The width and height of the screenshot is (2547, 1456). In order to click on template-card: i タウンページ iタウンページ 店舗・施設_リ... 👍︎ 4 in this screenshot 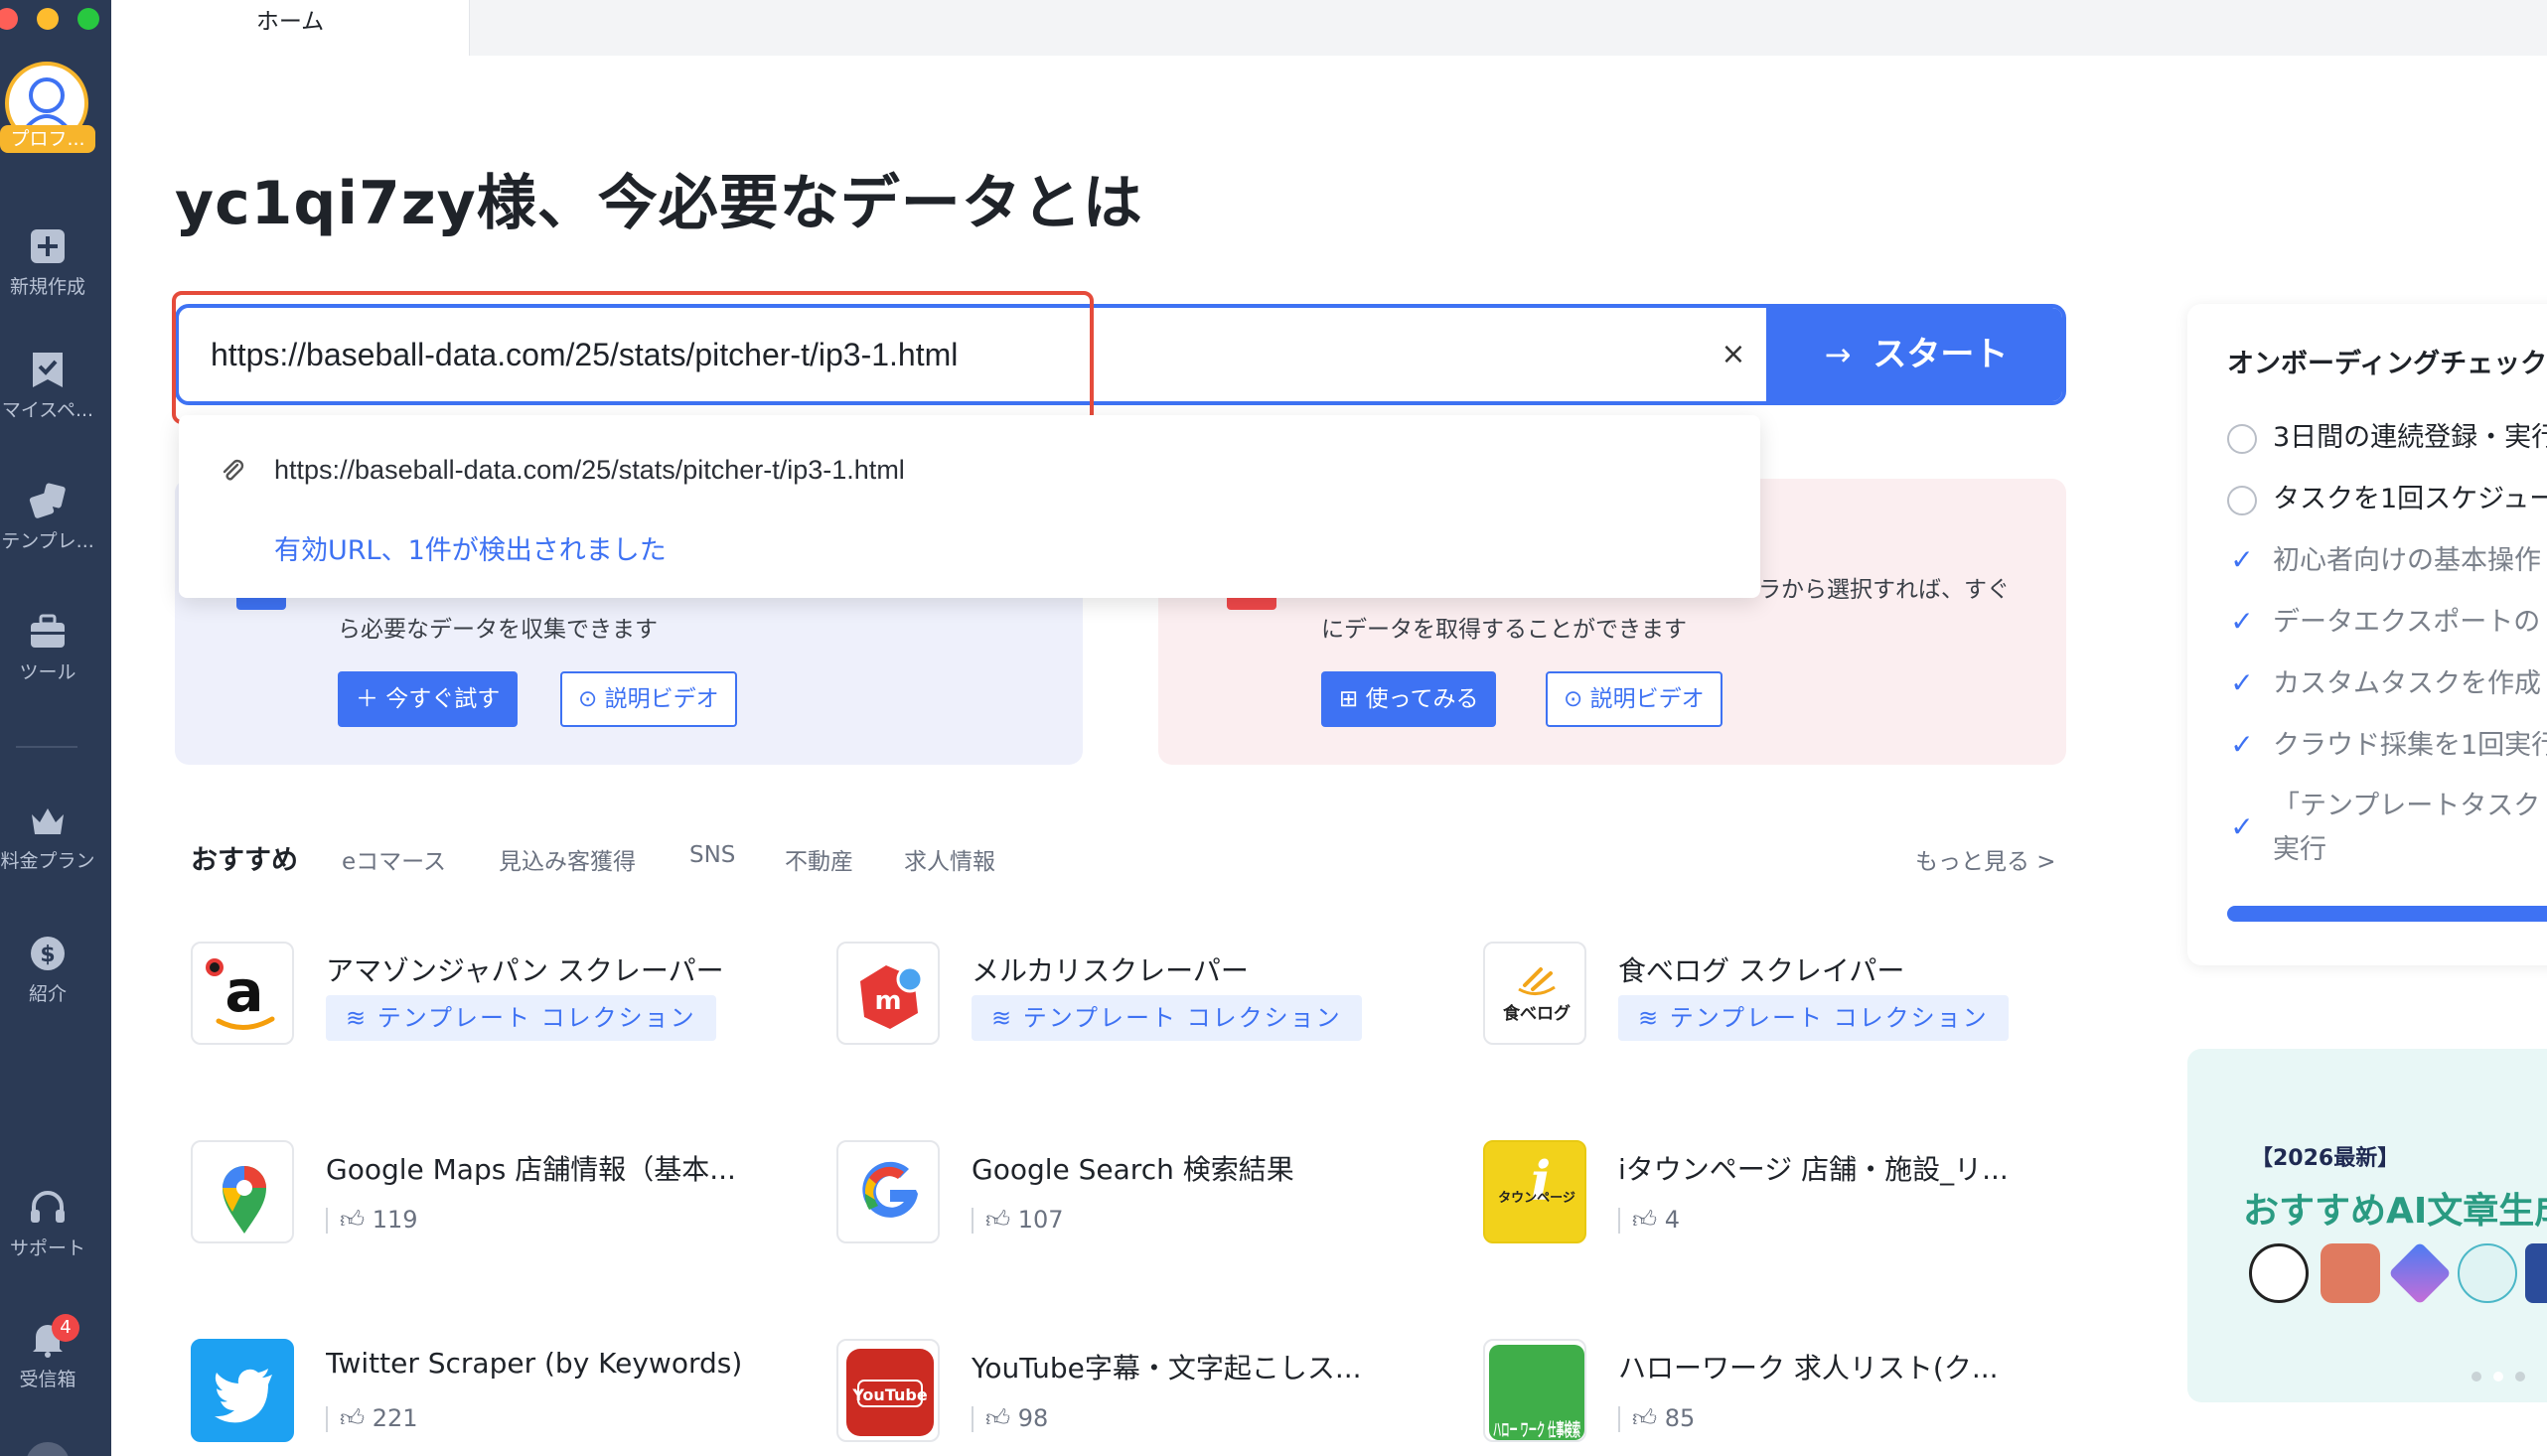, I will do `click(1781, 1194)`.